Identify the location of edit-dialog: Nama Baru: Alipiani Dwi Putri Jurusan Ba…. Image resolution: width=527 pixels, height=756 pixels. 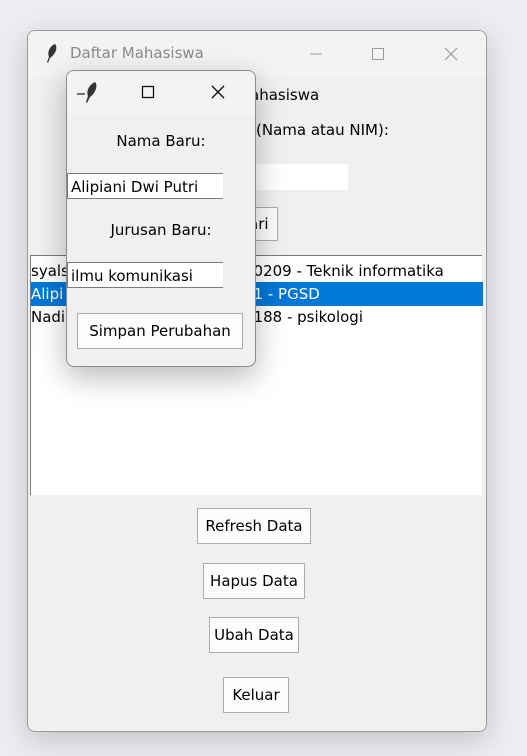
(161, 218).